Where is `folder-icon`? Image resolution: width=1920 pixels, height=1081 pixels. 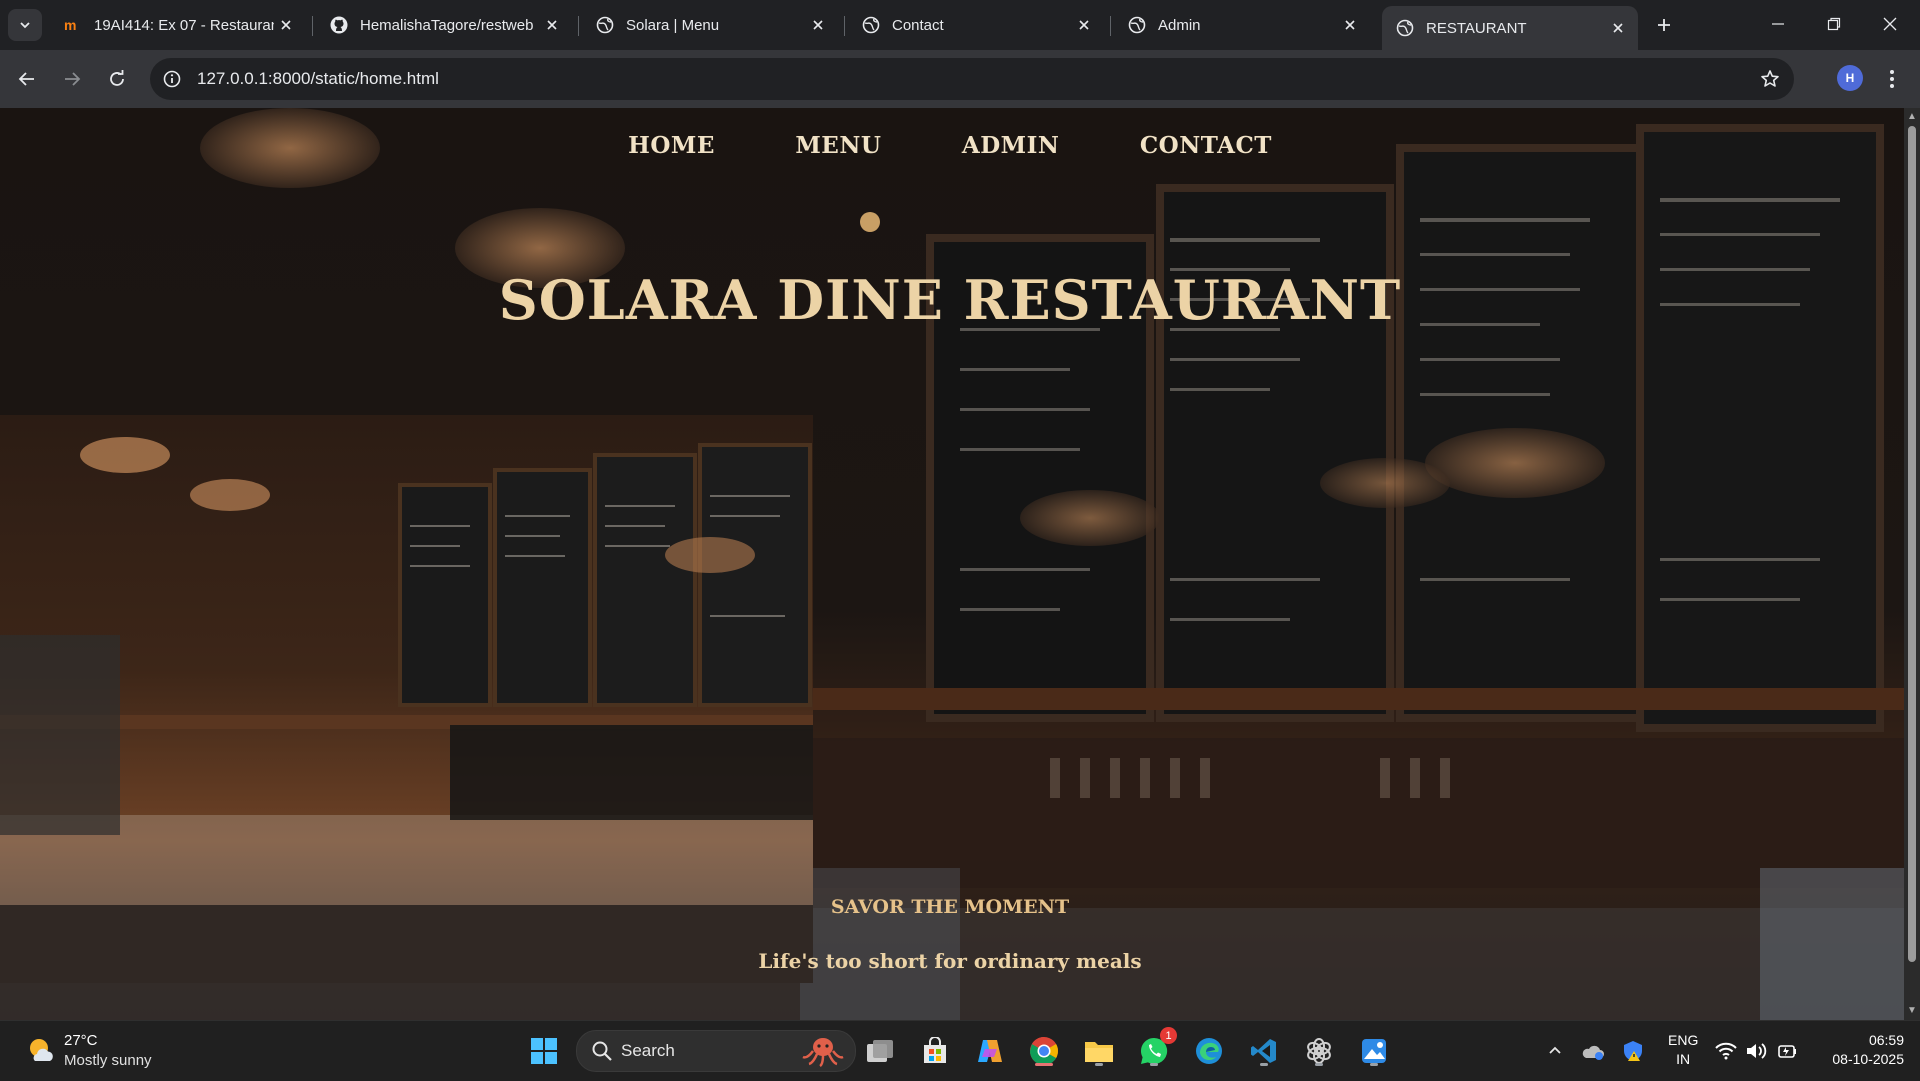 folder-icon is located at coordinates (1099, 1052).